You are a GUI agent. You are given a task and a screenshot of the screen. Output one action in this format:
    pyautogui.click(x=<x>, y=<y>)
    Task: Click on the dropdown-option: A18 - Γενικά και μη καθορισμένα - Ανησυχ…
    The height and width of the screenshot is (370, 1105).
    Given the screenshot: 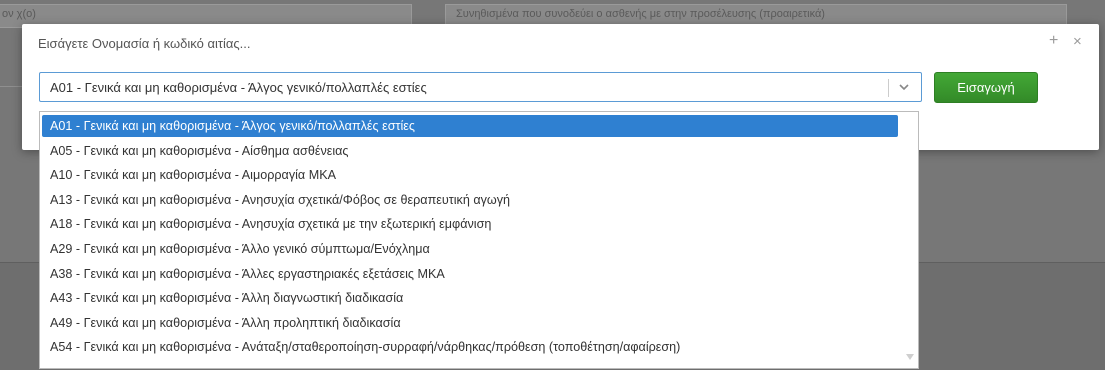 What is the action you would take?
    pyautogui.click(x=470, y=224)
    